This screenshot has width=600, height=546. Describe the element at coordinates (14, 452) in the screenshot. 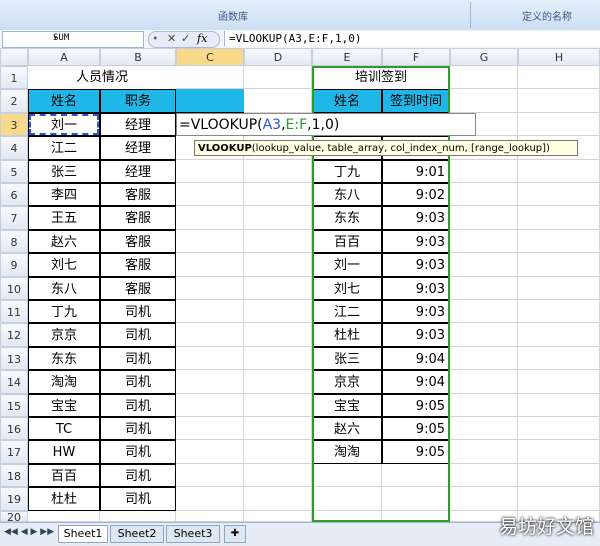

I see `row-header-17: 17` at that location.